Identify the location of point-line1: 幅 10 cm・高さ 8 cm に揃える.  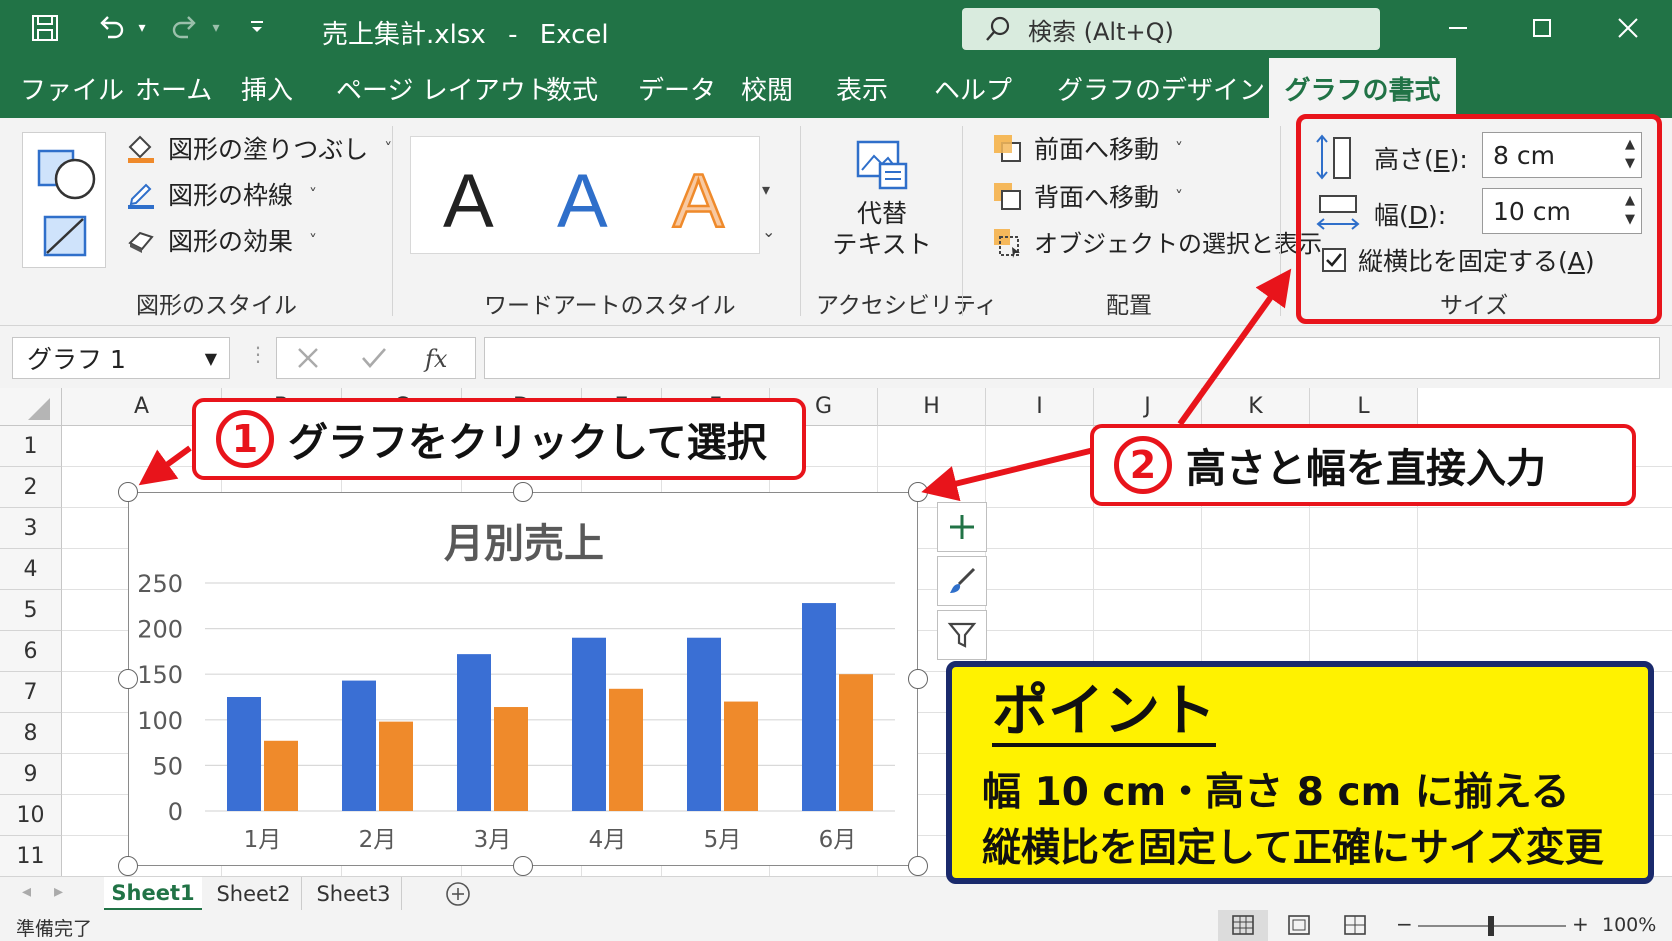
(1276, 792).